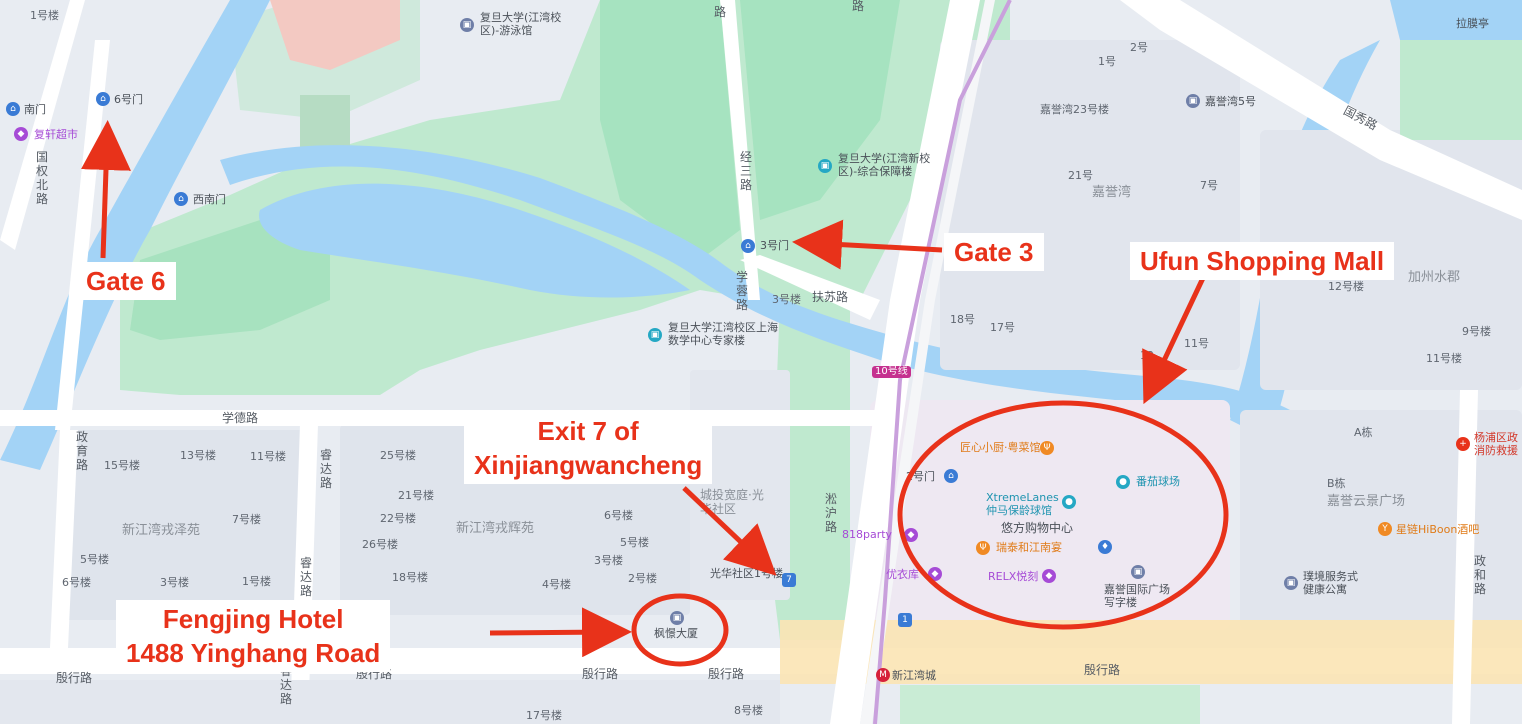 This screenshot has width=1522, height=724. Describe the element at coordinates (1498, 444) in the screenshot. I see `poi-fire: 杨浦区政消防救援` at that location.